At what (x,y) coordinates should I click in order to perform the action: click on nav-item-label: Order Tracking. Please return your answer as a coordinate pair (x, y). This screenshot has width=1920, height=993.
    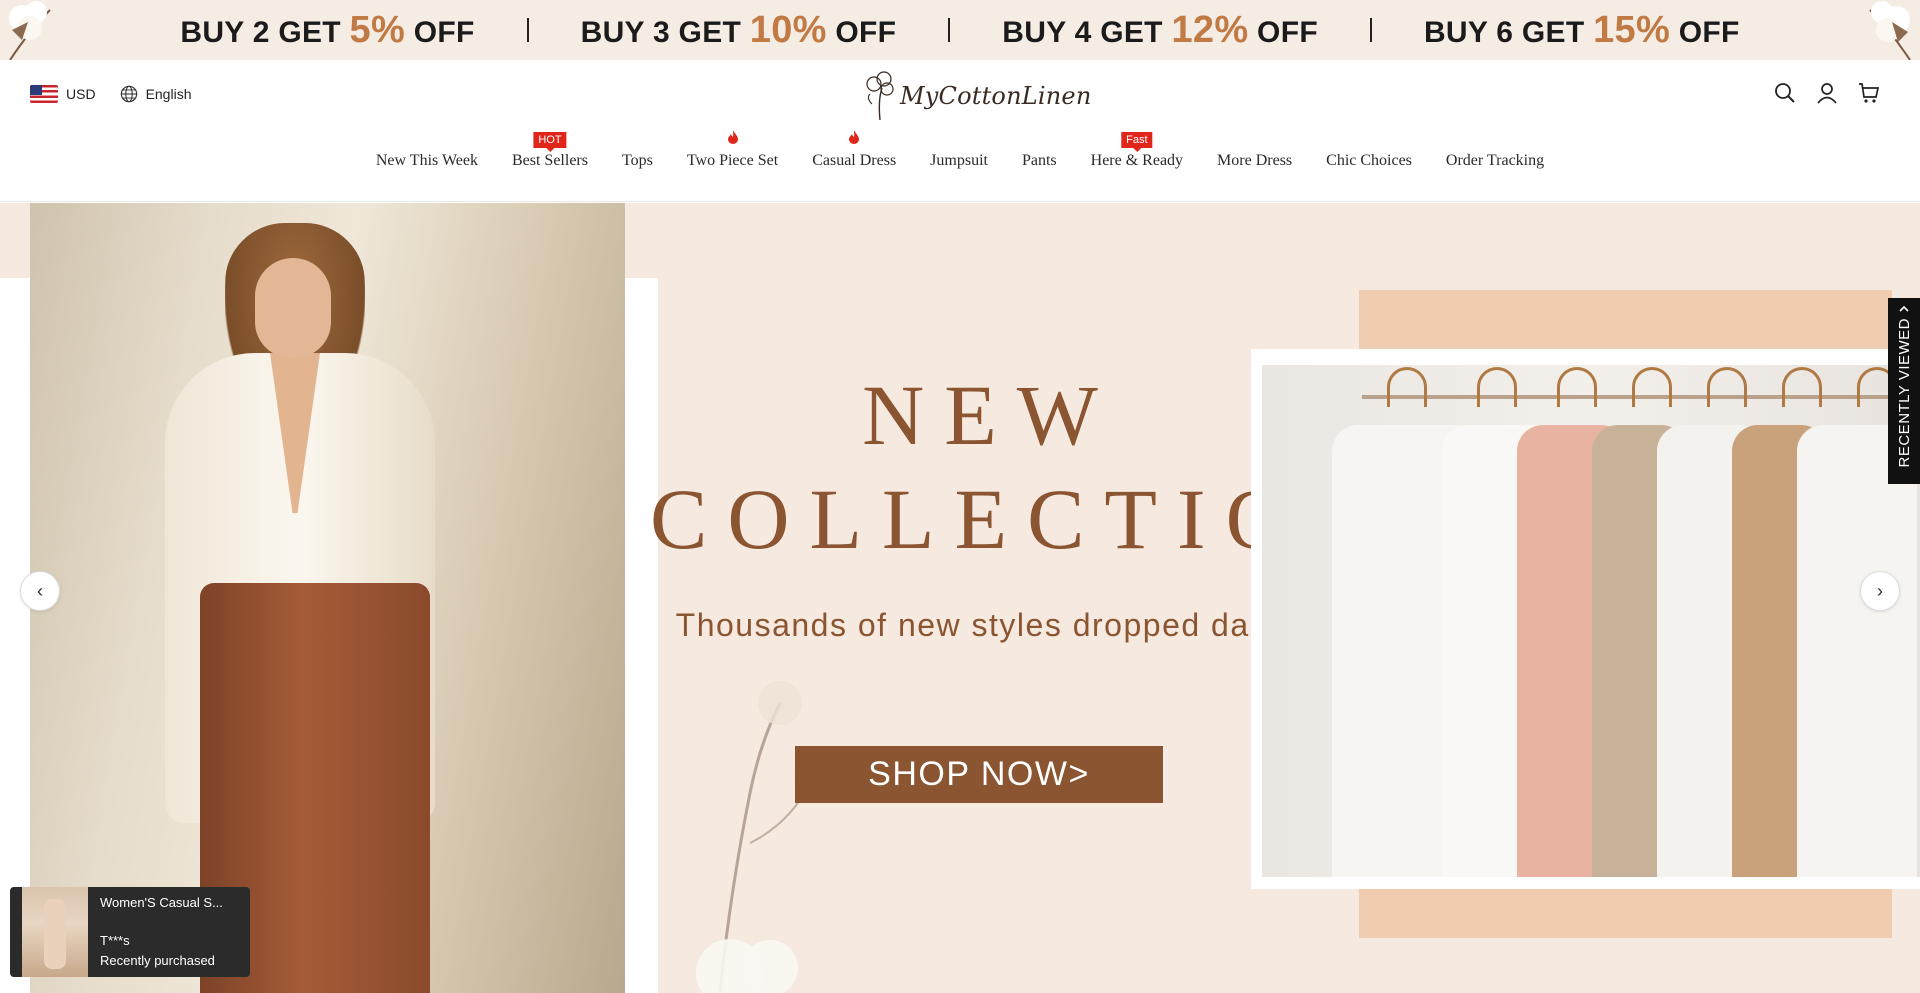
    Looking at the image, I should click on (1495, 160).